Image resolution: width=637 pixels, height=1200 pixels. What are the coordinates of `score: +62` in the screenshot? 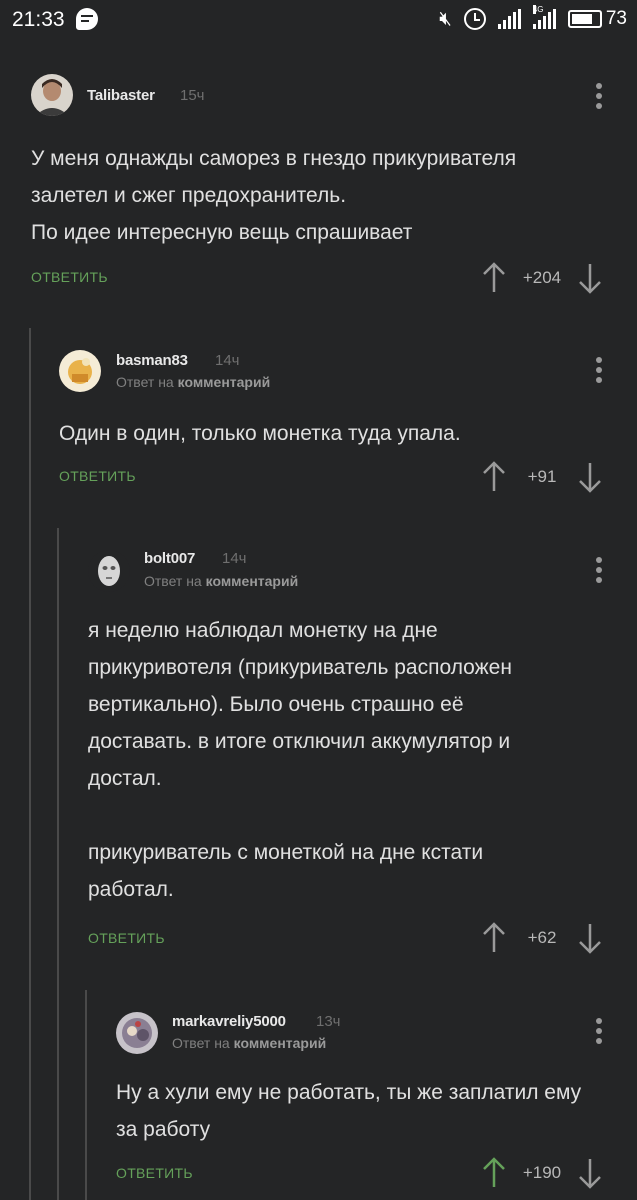 It's located at (542, 937).